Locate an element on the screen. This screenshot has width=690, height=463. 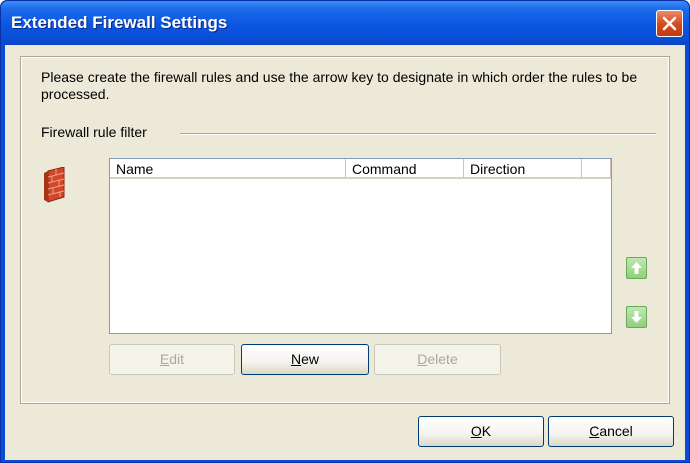
arrow-down-icon is located at coordinates (636, 317).